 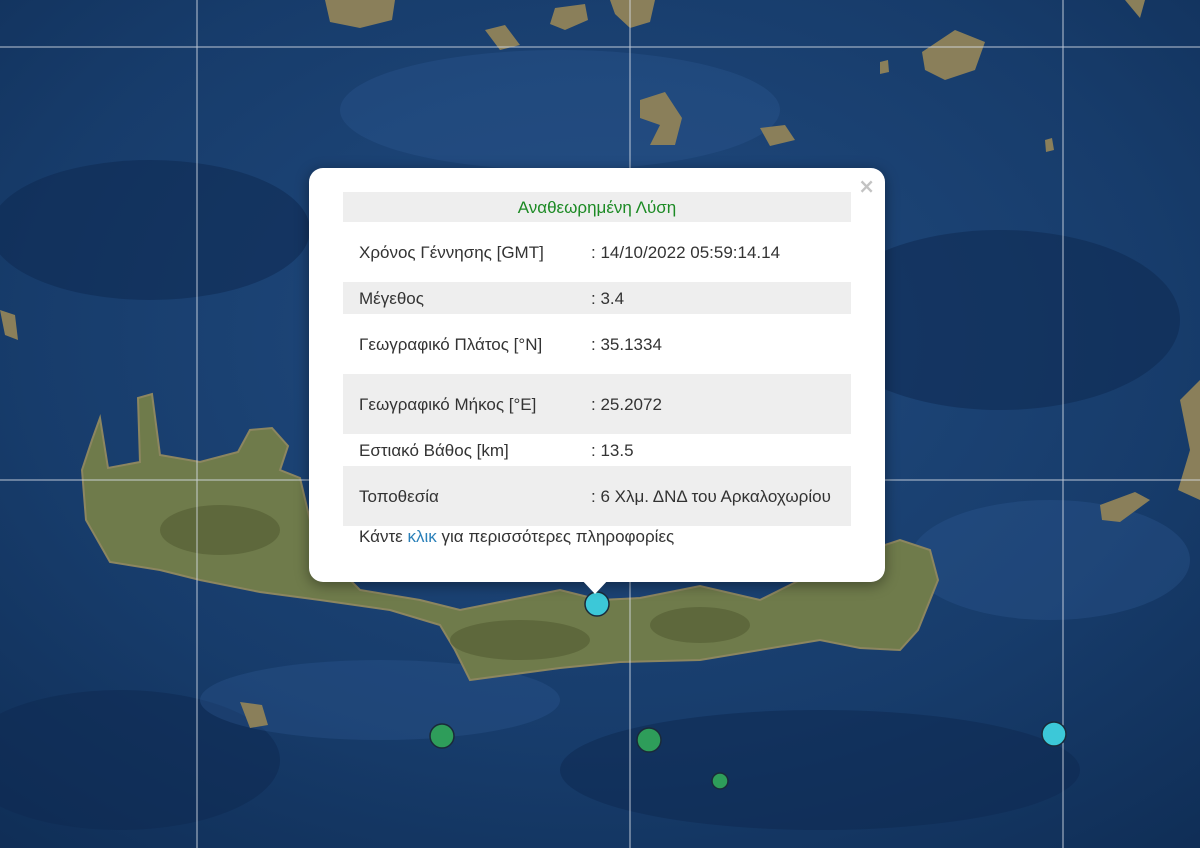 I want to click on more-info-text: Κάντε κλικ για περισσότερες πληροφορίες, so click(x=516, y=537).